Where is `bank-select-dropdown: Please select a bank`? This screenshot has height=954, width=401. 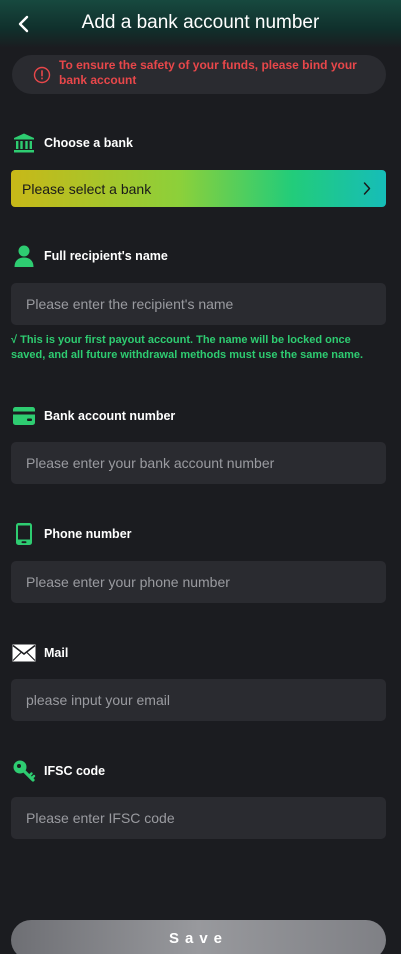
bank-select-dropdown: Please select a bank is located at coordinates (198, 188).